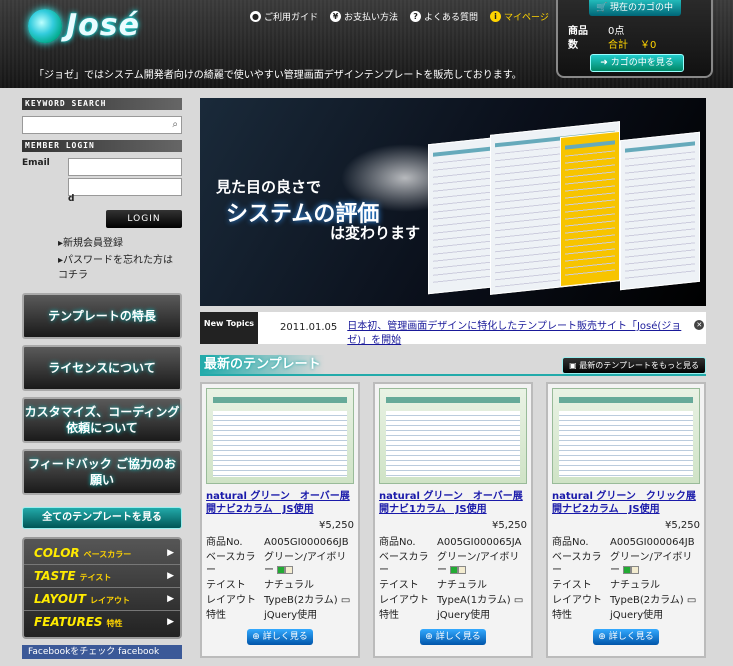  What do you see at coordinates (175, 124) in the screenshot?
I see `search-icon: ⌕` at bounding box center [175, 124].